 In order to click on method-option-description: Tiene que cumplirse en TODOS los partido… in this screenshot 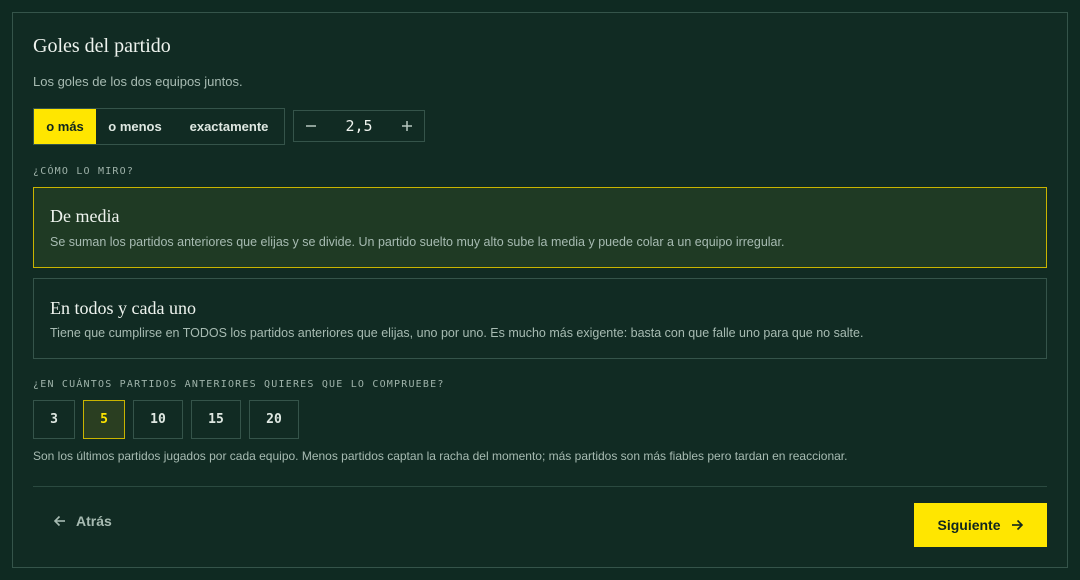, I will do `click(457, 333)`.